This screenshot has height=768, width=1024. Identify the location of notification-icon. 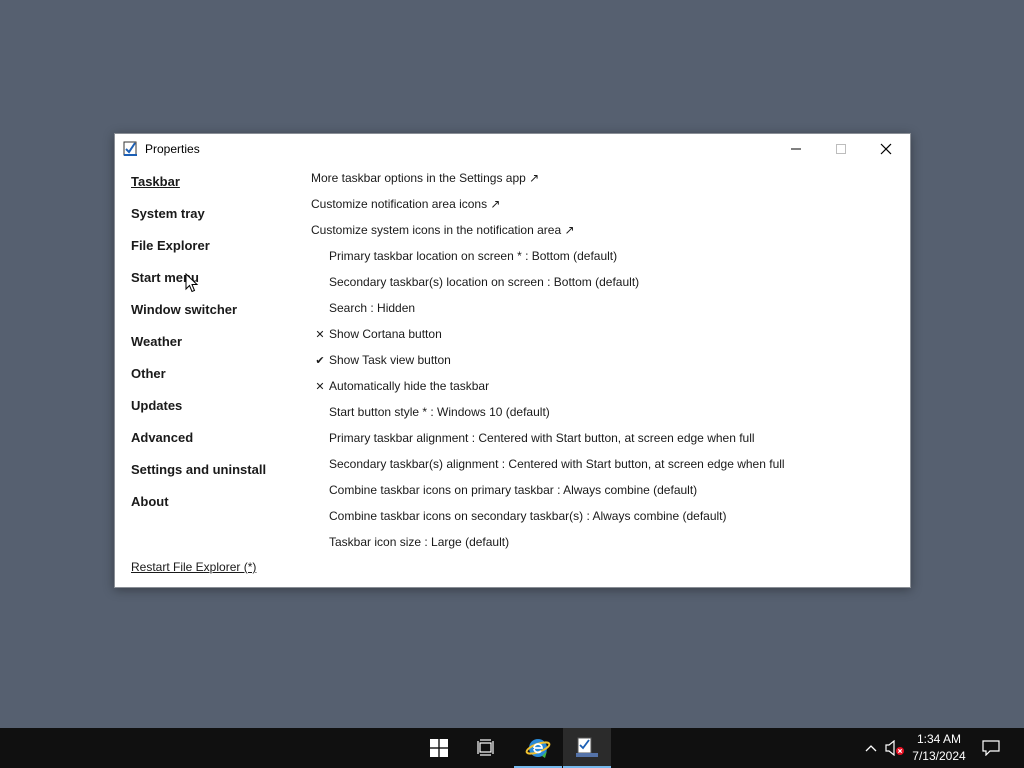
(991, 748).